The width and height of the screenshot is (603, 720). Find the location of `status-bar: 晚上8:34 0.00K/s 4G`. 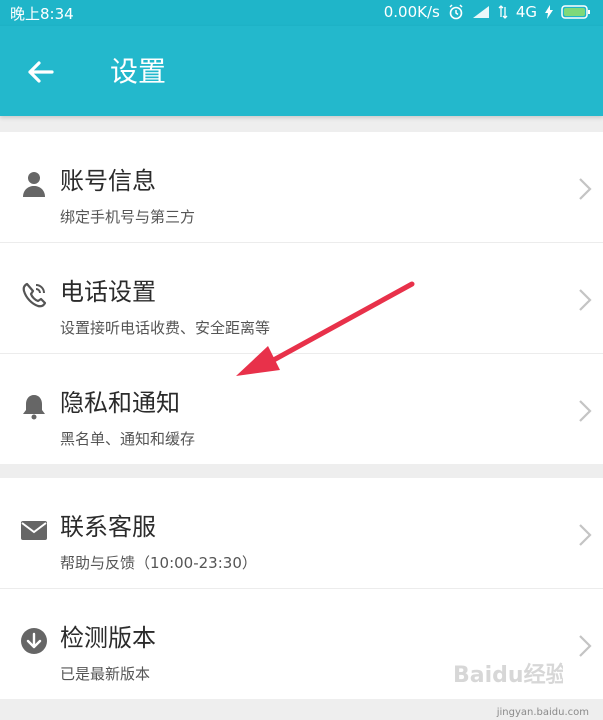

status-bar: 晚上8:34 0.00K/s 4G is located at coordinates (301, 13).